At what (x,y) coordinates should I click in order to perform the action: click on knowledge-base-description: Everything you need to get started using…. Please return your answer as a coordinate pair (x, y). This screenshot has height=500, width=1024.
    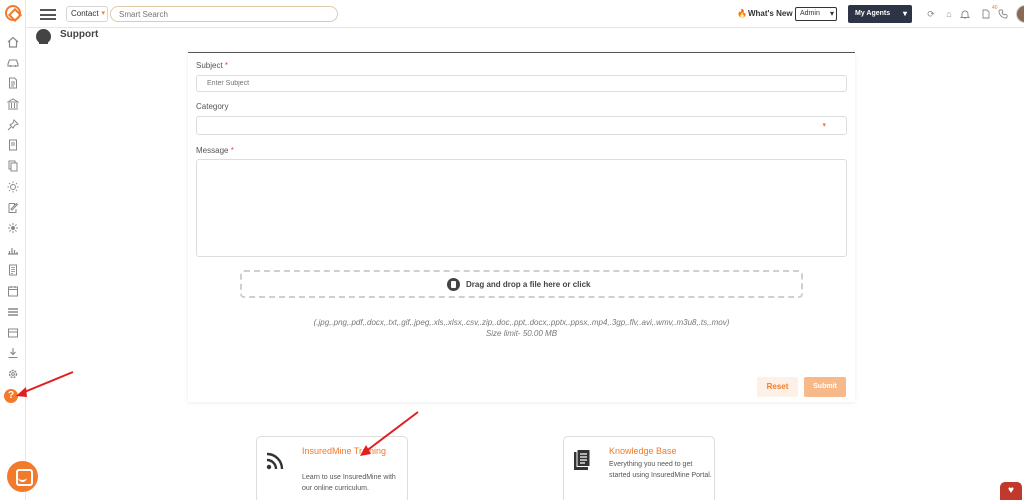
    Looking at the image, I should click on (660, 470).